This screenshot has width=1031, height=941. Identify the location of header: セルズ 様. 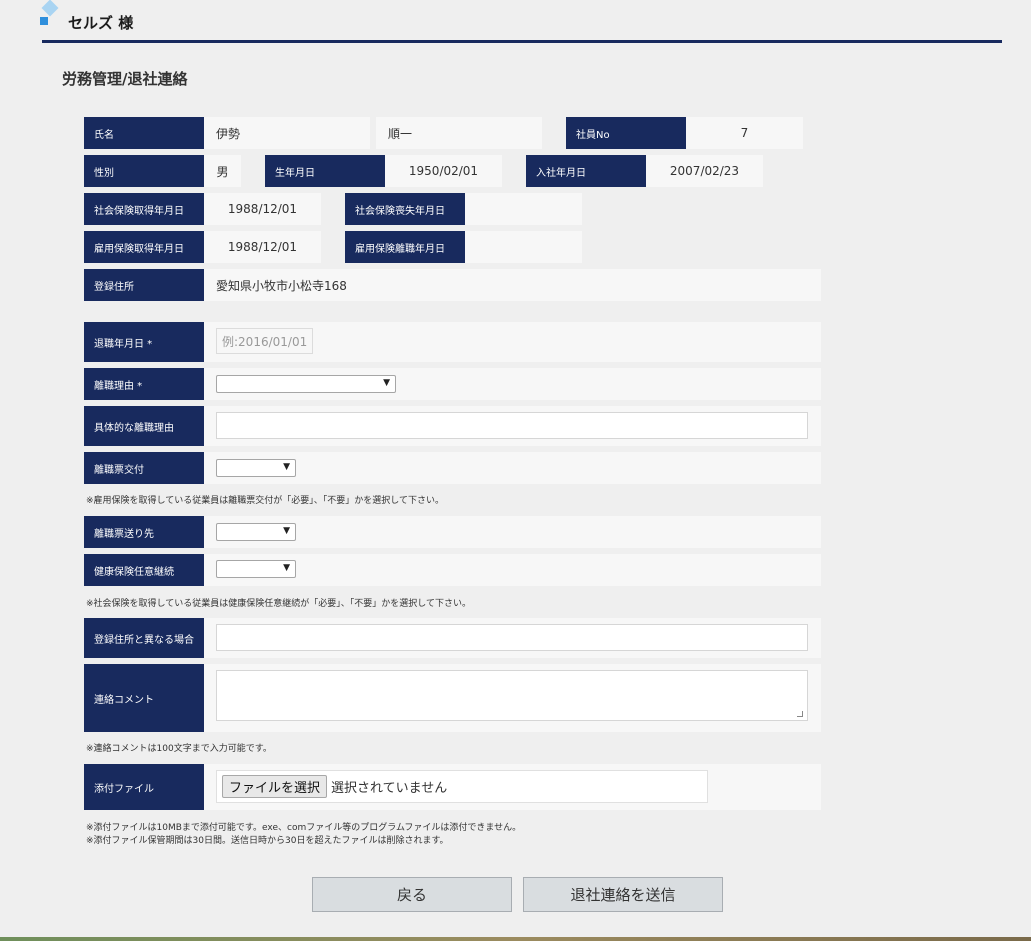
(515, 22).